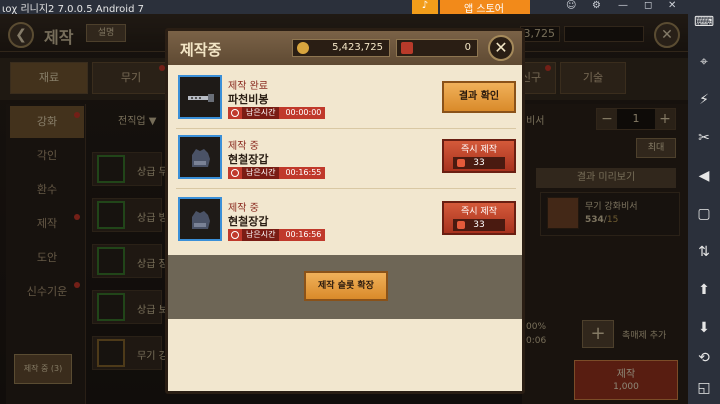 The height and width of the screenshot is (404, 720). I want to click on remaining-time: 남은시간 00:16:56, so click(277, 235).